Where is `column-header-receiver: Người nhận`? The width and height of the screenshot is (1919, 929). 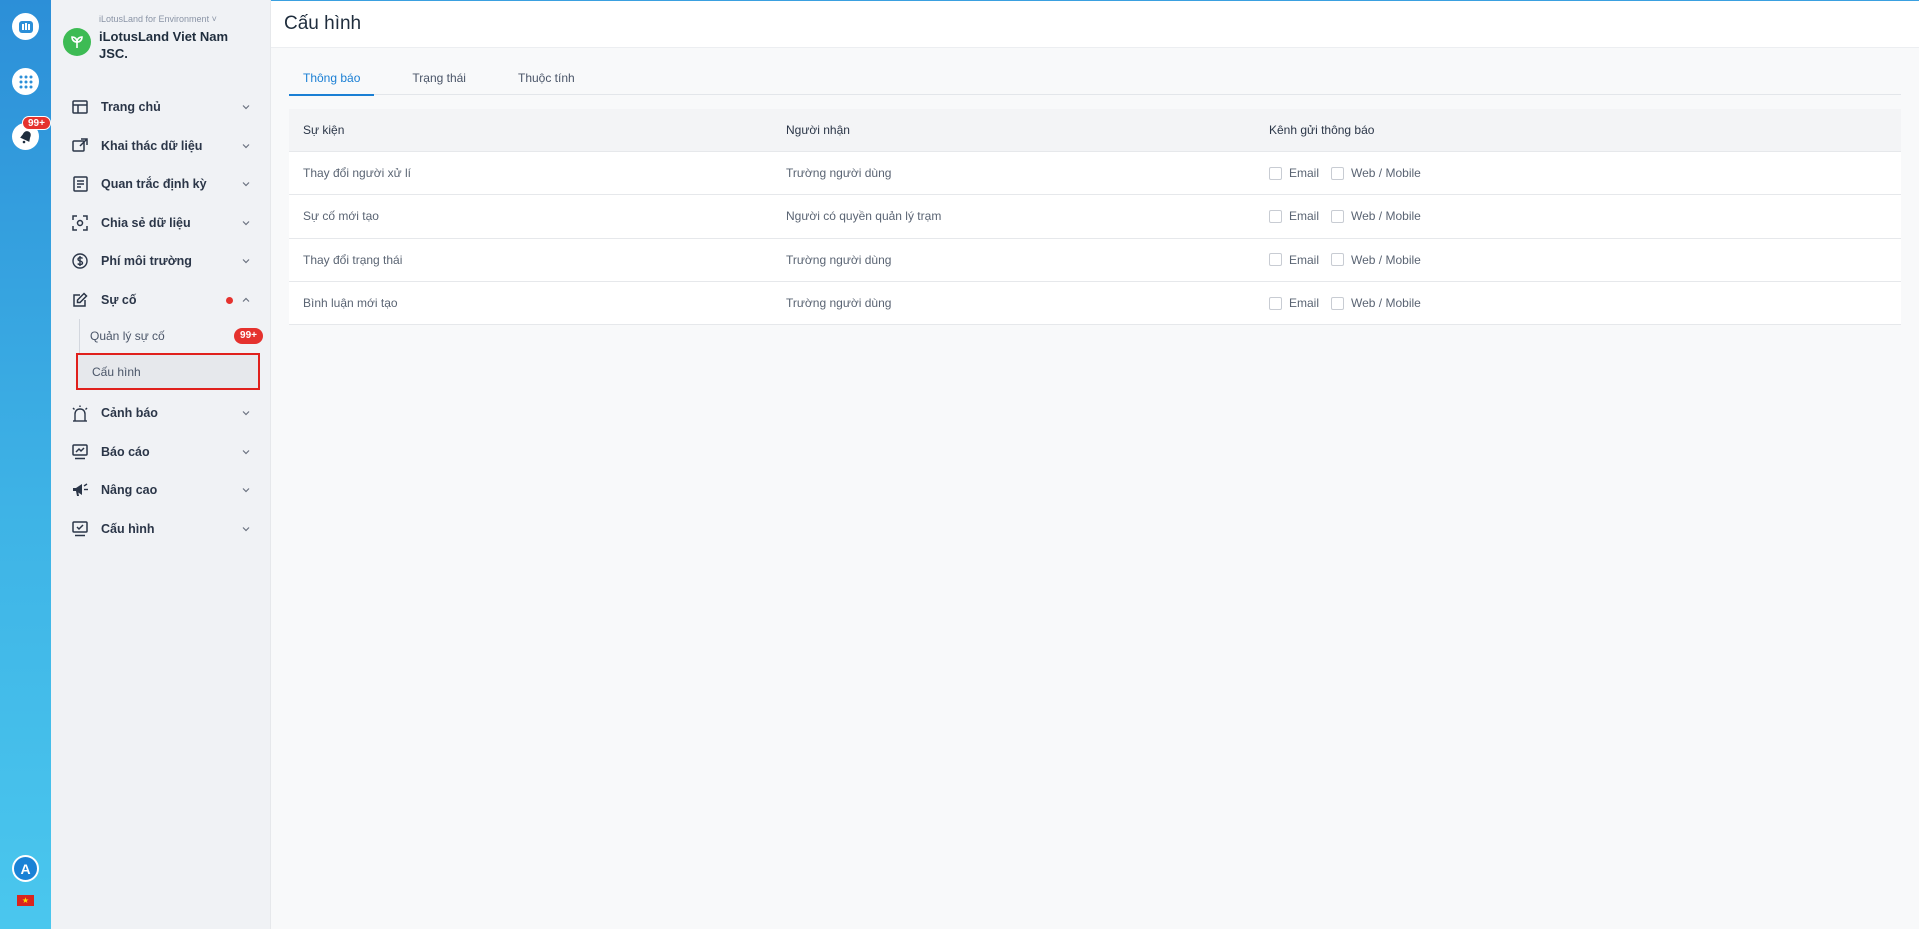
column-header-receiver: Người nhận is located at coordinates (818, 130).